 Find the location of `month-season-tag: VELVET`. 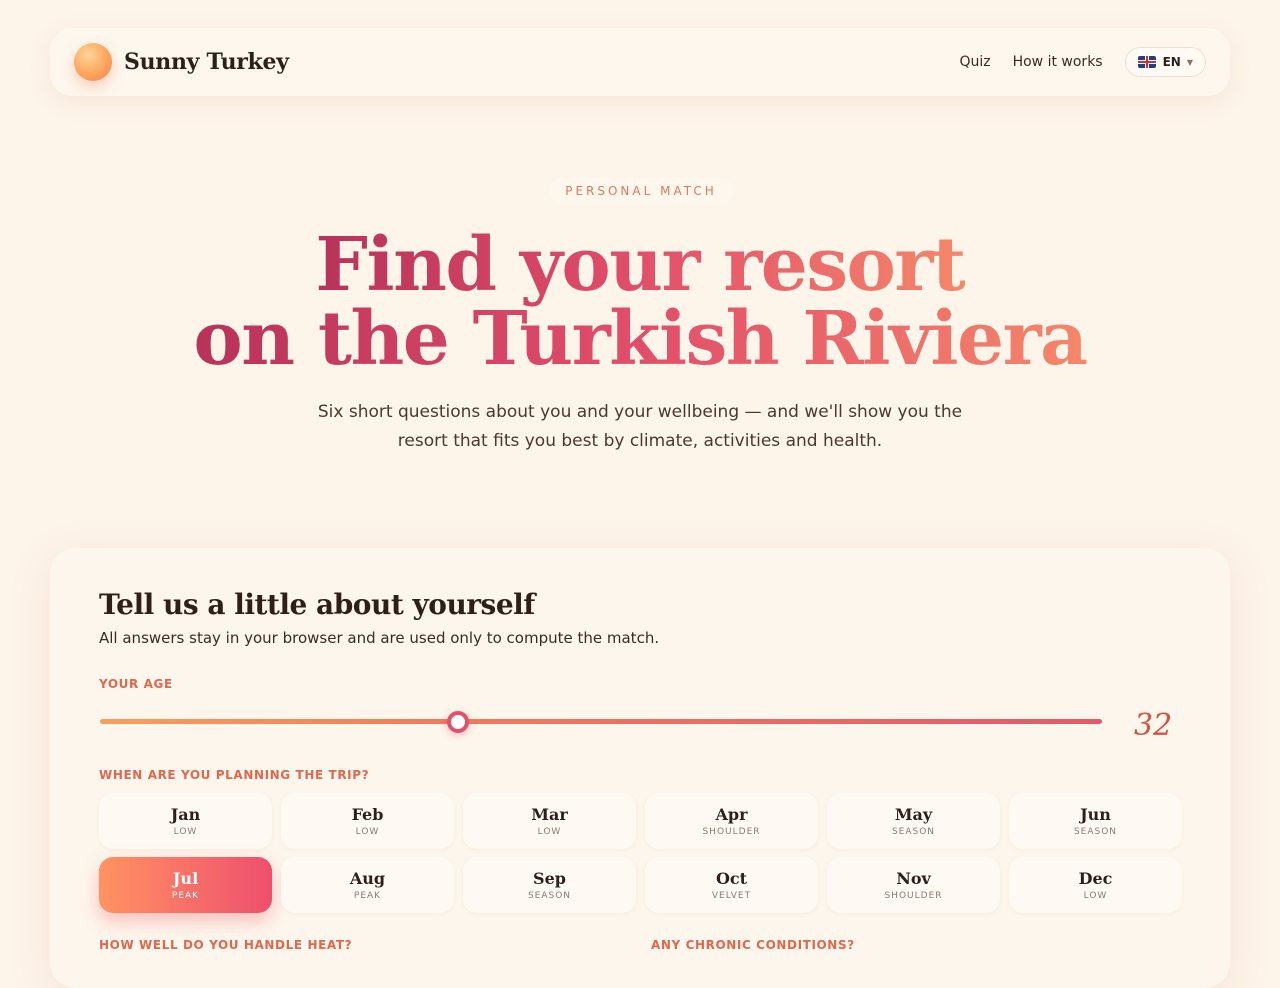

month-season-tag: VELVET is located at coordinates (731, 896).